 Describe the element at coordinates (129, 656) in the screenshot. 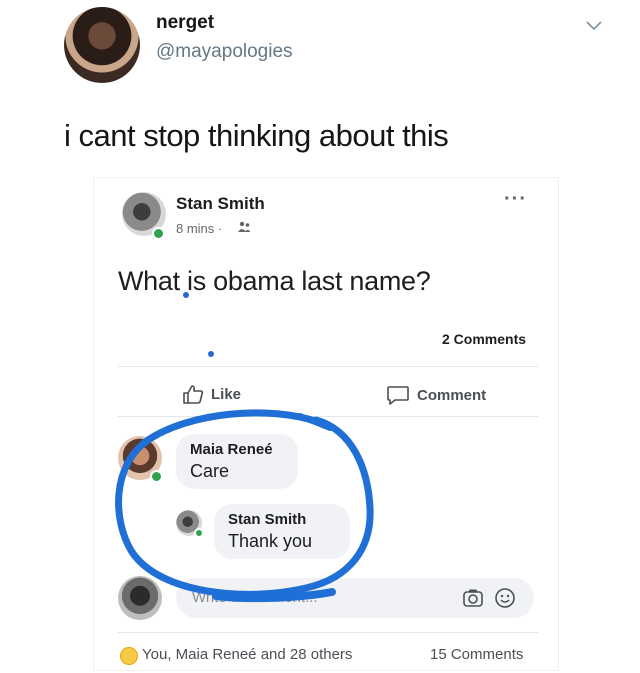

I see `haha-reaction-icon` at that location.